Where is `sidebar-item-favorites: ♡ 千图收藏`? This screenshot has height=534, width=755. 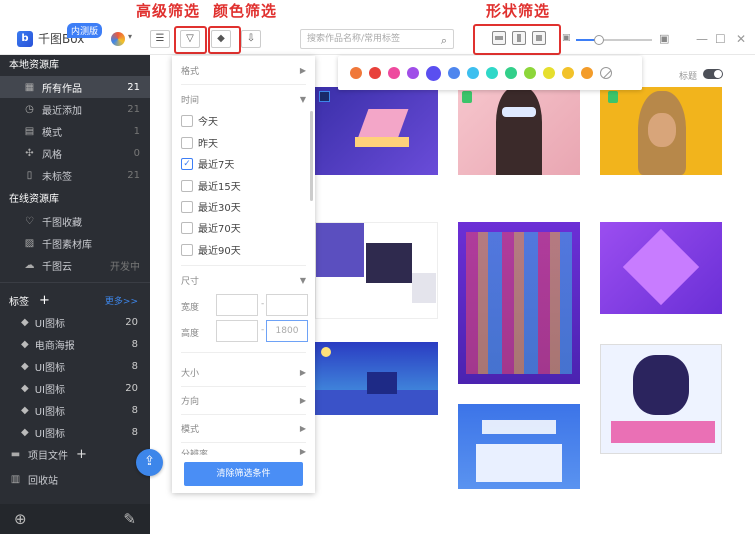
sidebar-item-favorites: ♡ 千图收藏 is located at coordinates (75, 221).